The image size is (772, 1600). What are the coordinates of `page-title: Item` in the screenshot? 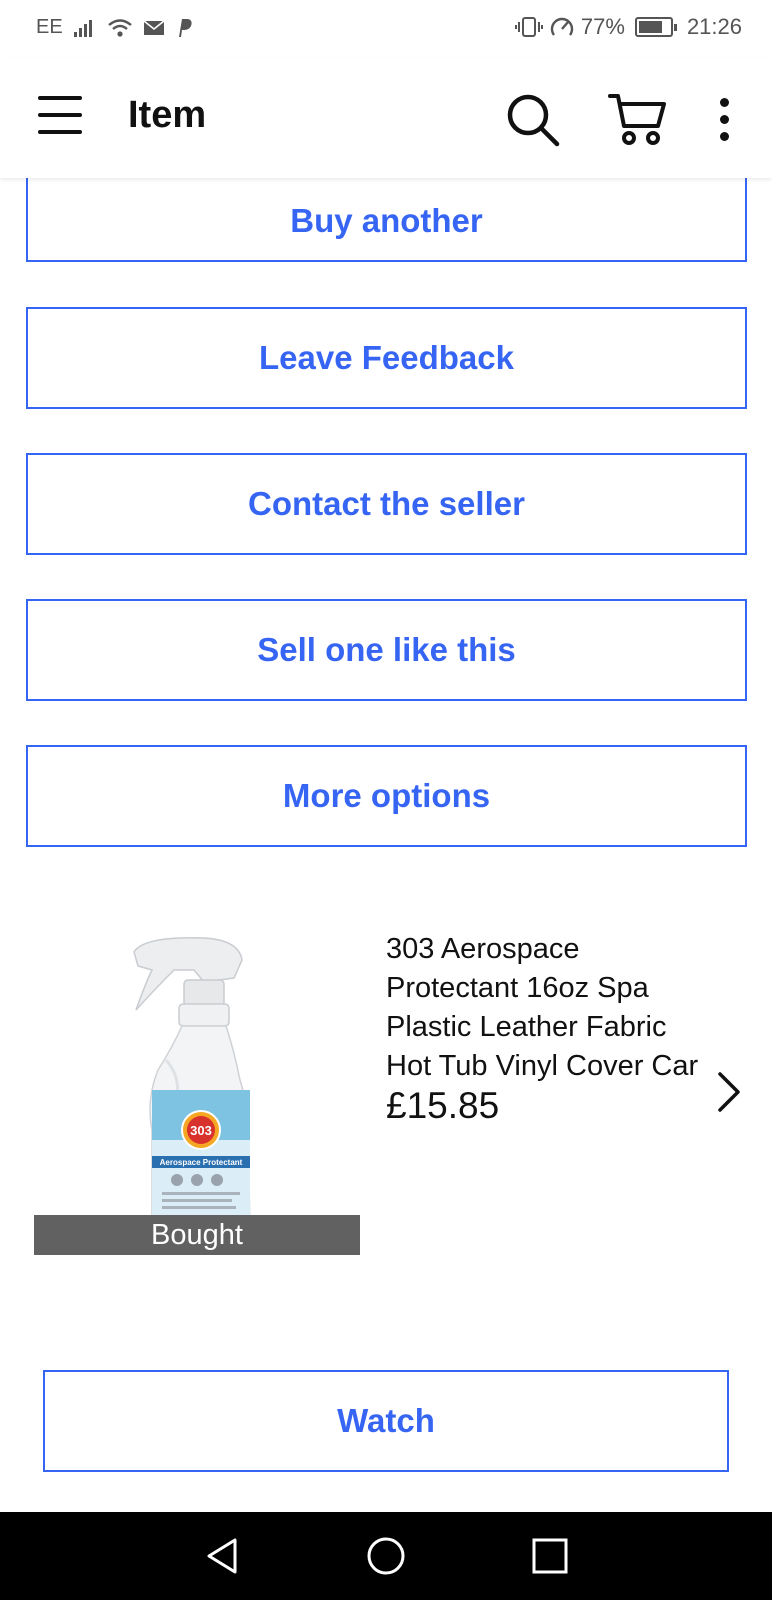 It's located at (167, 115).